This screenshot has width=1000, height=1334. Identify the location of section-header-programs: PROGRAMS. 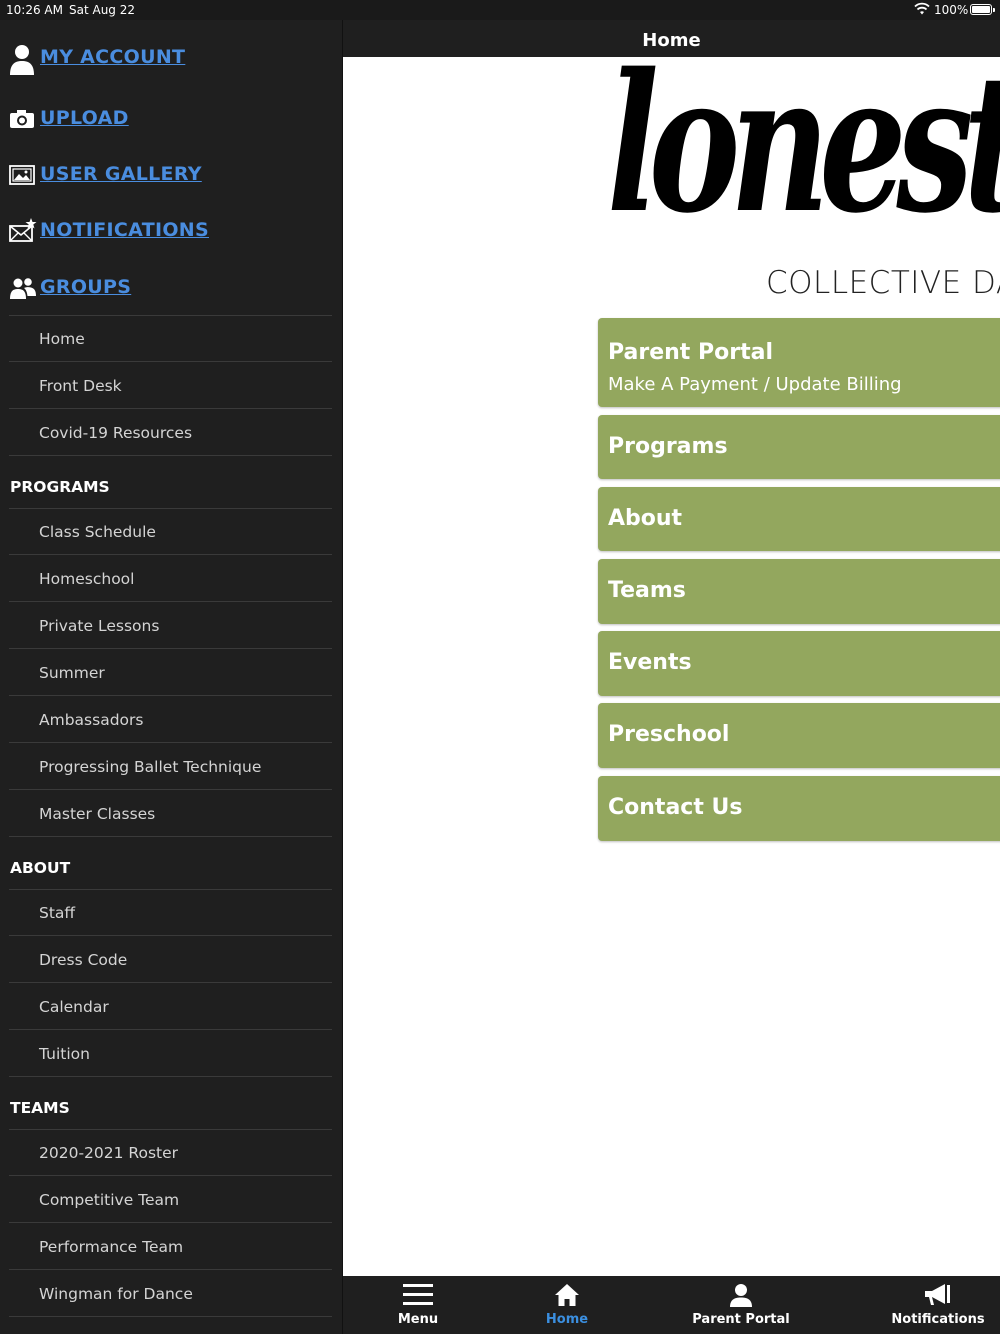
(60, 487).